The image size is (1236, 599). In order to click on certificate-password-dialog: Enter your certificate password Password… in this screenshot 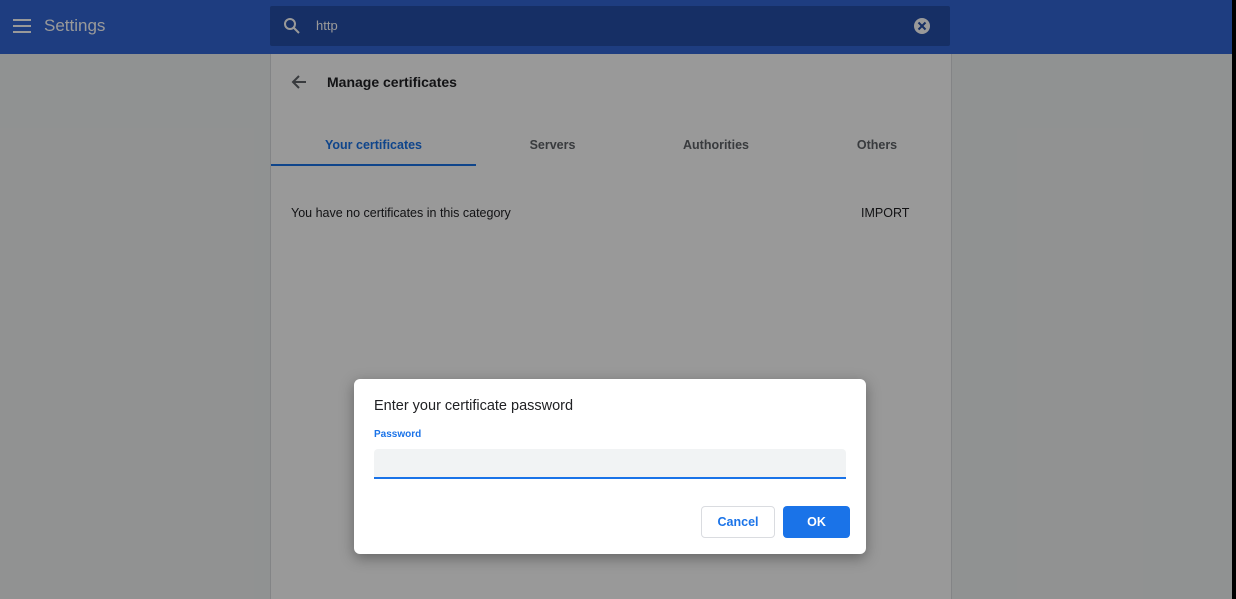, I will do `click(610, 466)`.